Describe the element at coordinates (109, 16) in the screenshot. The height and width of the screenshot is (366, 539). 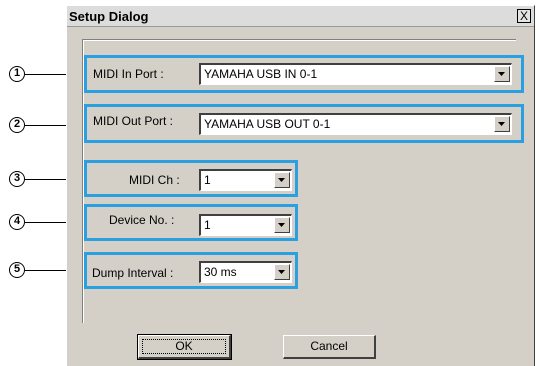
I see `dialog-title: Setup Dialog` at that location.